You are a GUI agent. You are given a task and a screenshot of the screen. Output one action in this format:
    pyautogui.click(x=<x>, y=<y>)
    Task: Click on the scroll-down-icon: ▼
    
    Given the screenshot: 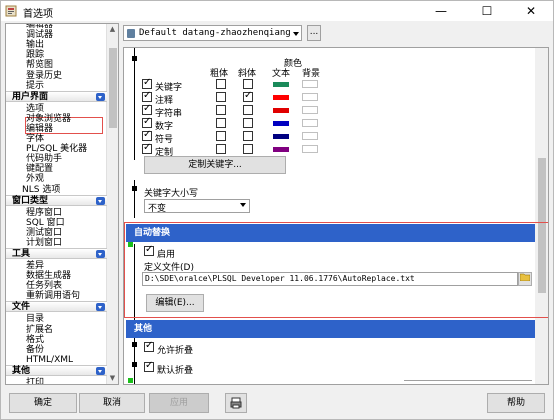 What is the action you would take?
    pyautogui.click(x=112, y=378)
    